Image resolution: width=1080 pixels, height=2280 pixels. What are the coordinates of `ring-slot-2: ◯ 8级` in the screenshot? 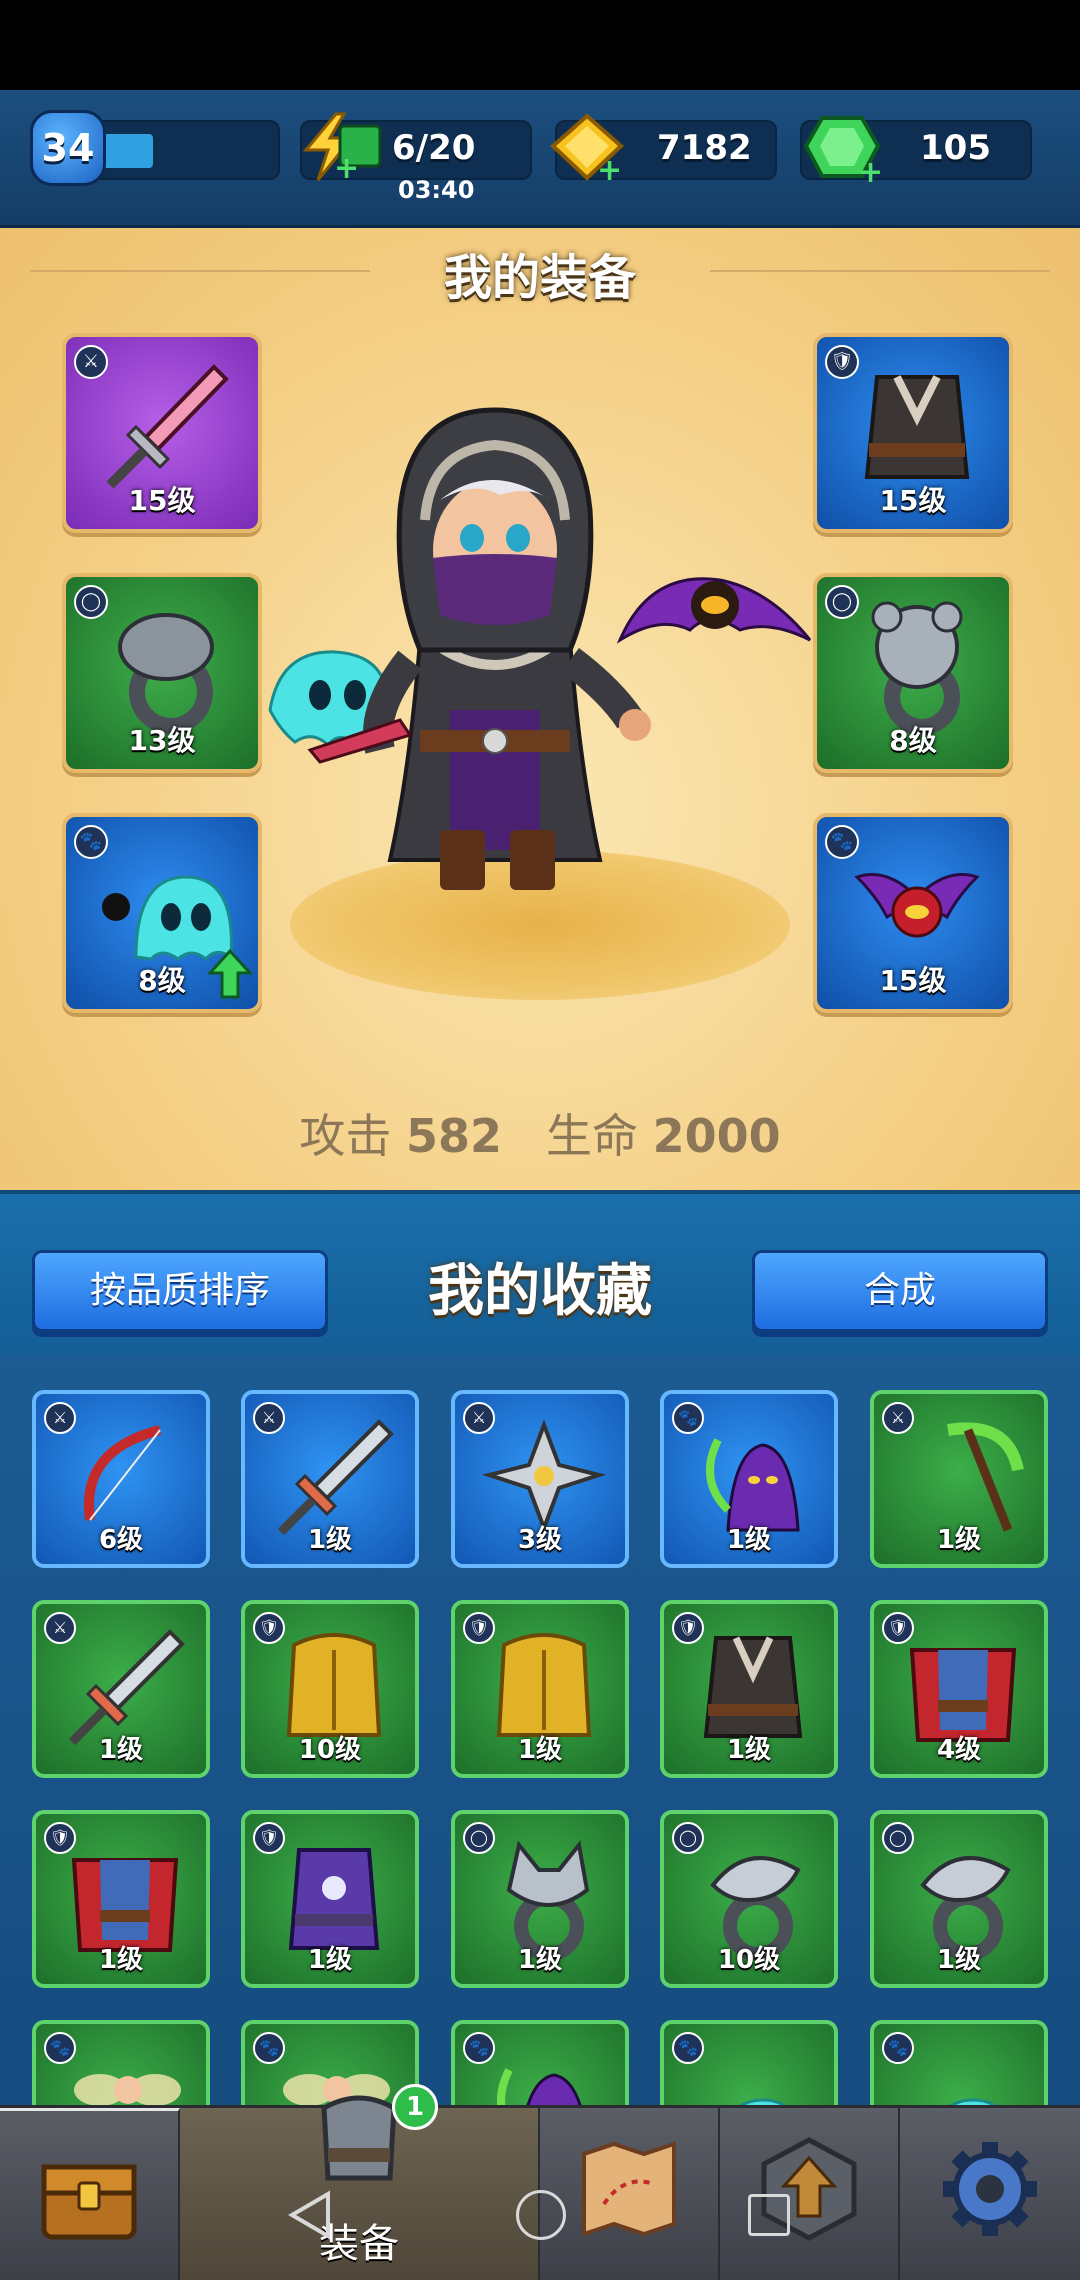 It's located at (913, 673).